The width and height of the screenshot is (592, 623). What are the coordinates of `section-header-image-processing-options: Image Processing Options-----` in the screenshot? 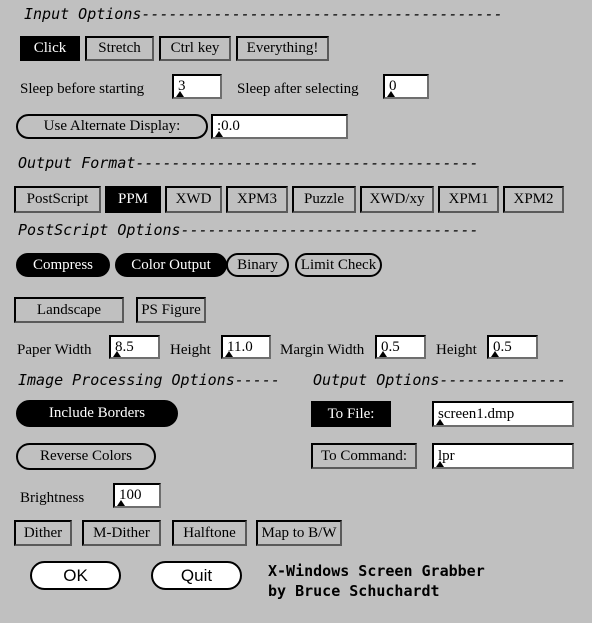 It's located at (149, 380).